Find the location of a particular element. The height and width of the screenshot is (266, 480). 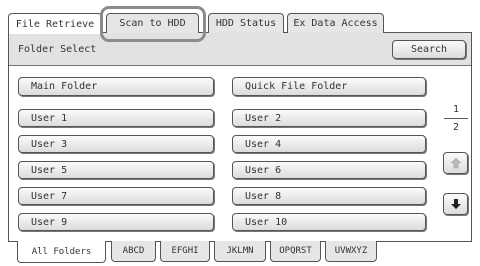

tab-opqrst: OPQRST is located at coordinates (295, 251).